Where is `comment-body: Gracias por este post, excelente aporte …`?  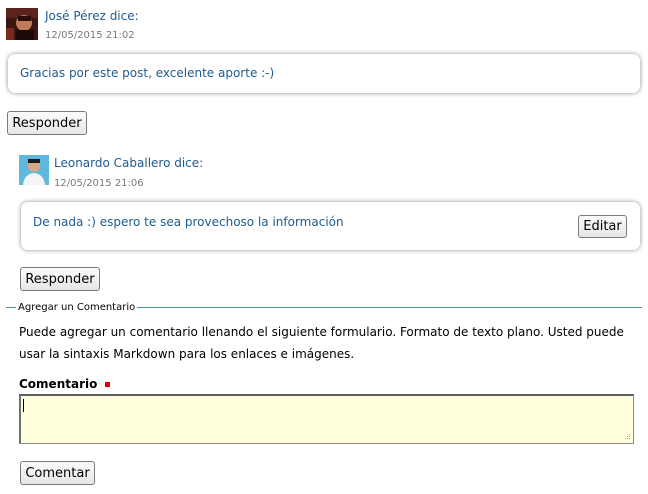
comment-body: Gracias por este post, excelente aporte … is located at coordinates (324, 73).